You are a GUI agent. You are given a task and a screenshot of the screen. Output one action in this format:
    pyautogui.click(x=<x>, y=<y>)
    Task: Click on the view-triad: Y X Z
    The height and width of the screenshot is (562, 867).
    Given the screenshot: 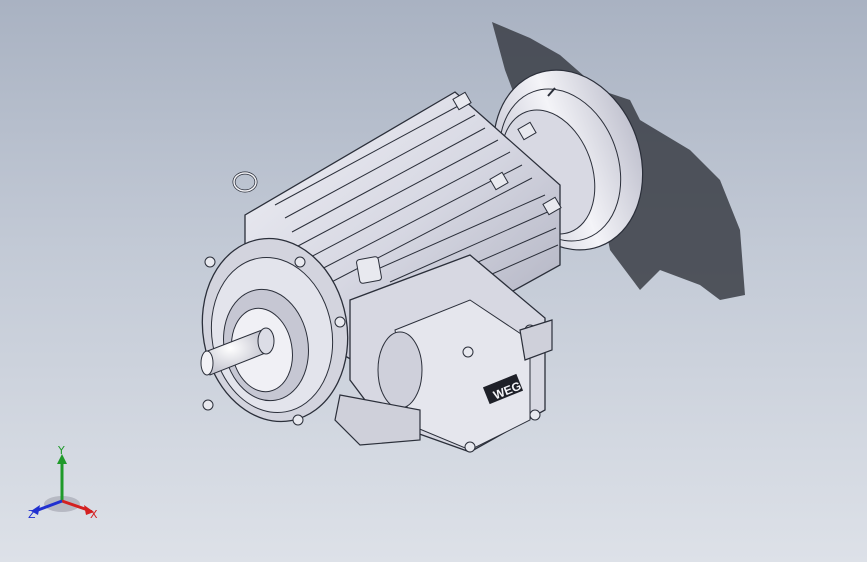 What is the action you would take?
    pyautogui.click(x=67, y=486)
    